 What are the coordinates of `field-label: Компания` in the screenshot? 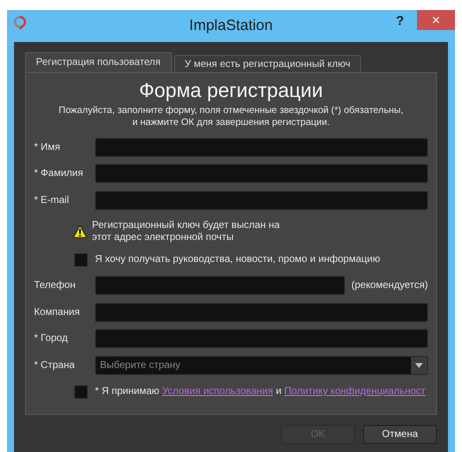 It's located at (57, 312).